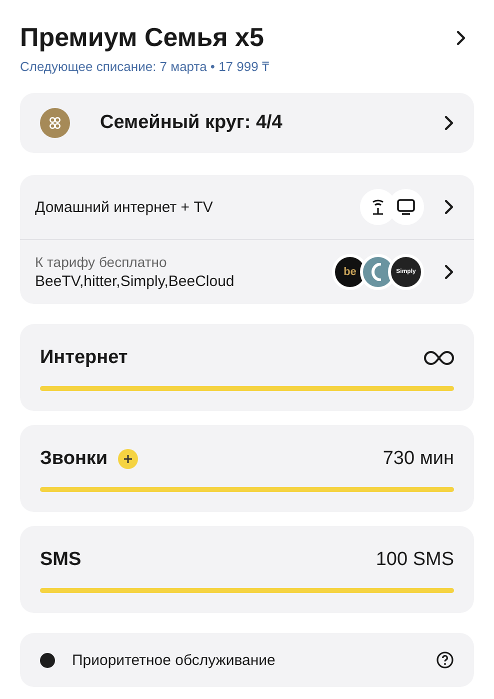 The image size is (494, 699). What do you see at coordinates (144, 66) in the screenshot?
I see `billing-info: Следующее списание: 7 марта • 17 999 ₸` at bounding box center [144, 66].